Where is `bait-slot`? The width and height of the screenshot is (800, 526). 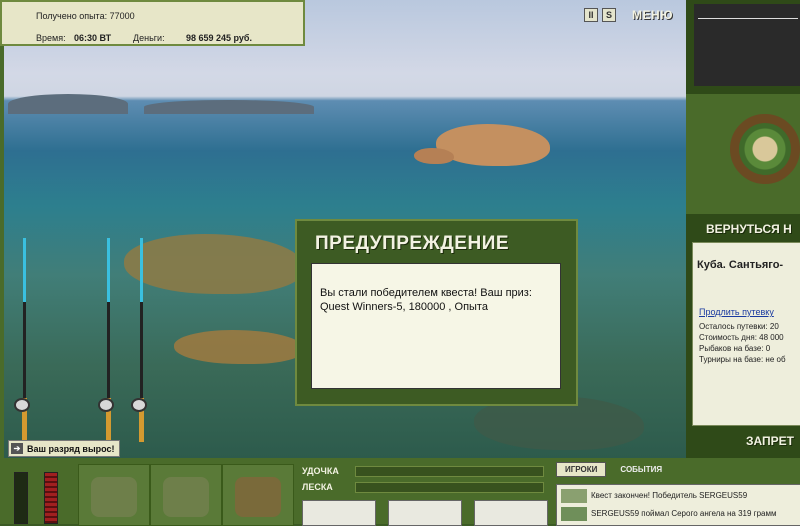 bait-slot is located at coordinates (258, 495).